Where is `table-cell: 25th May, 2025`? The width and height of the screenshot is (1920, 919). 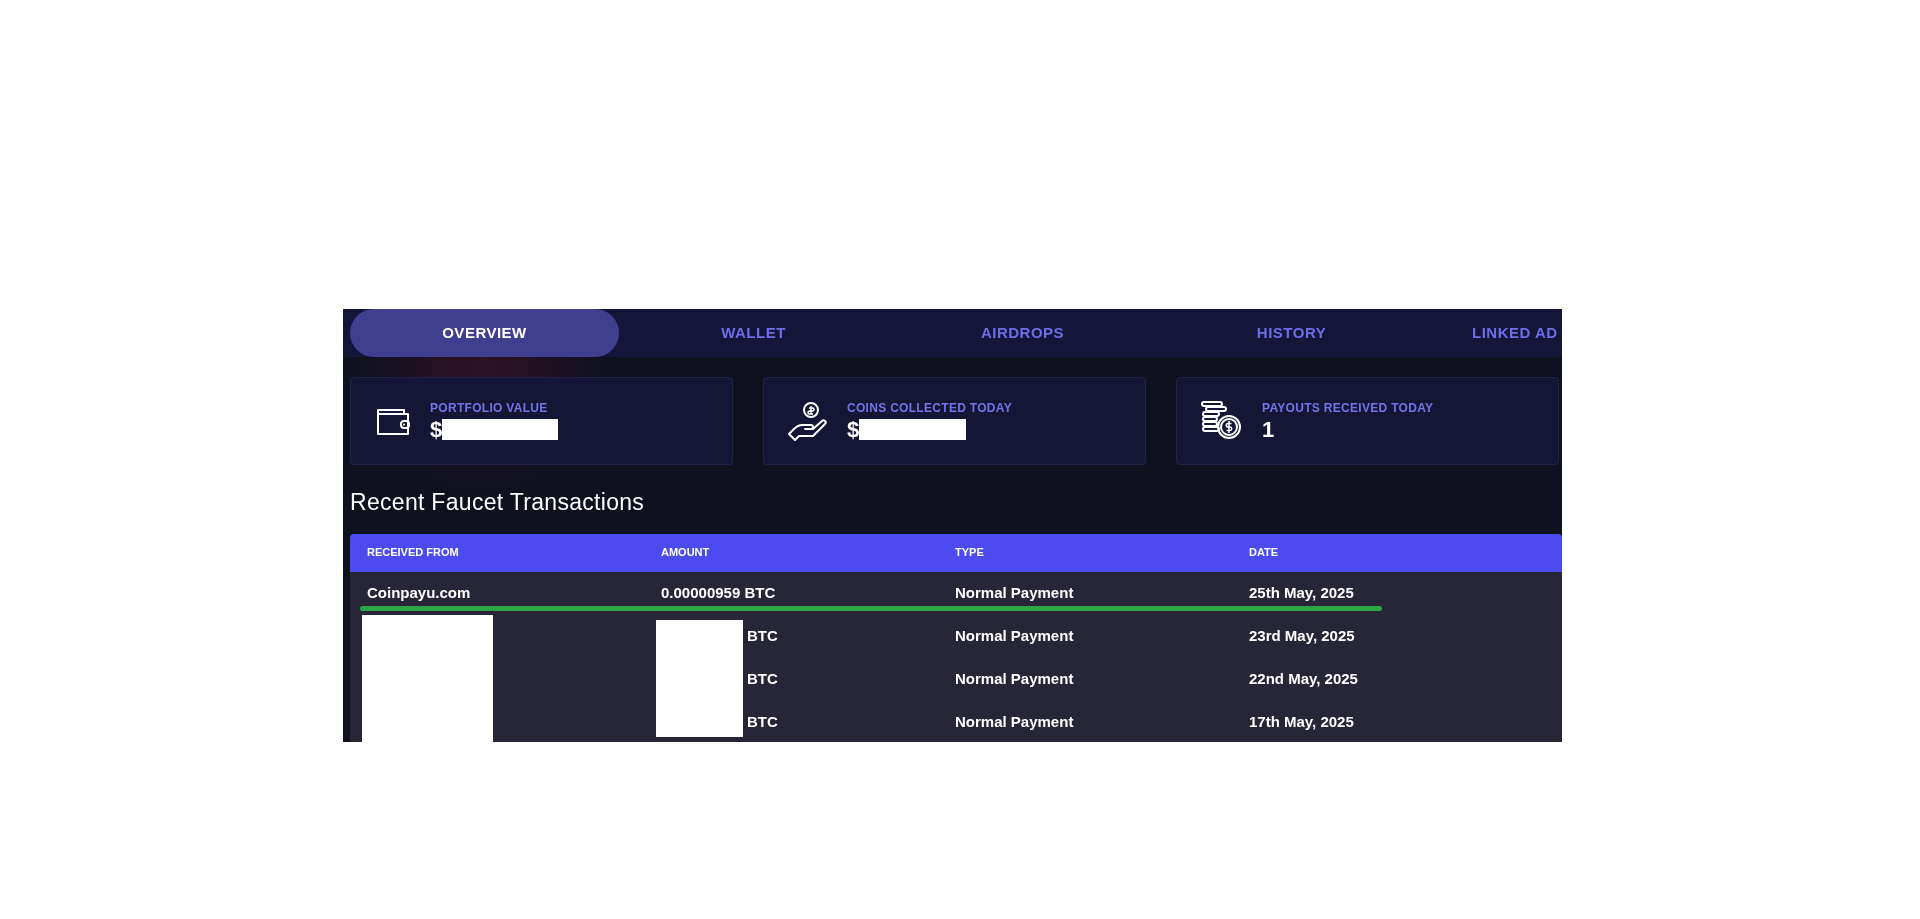
table-cell: 25th May, 2025 is located at coordinates (1301, 592).